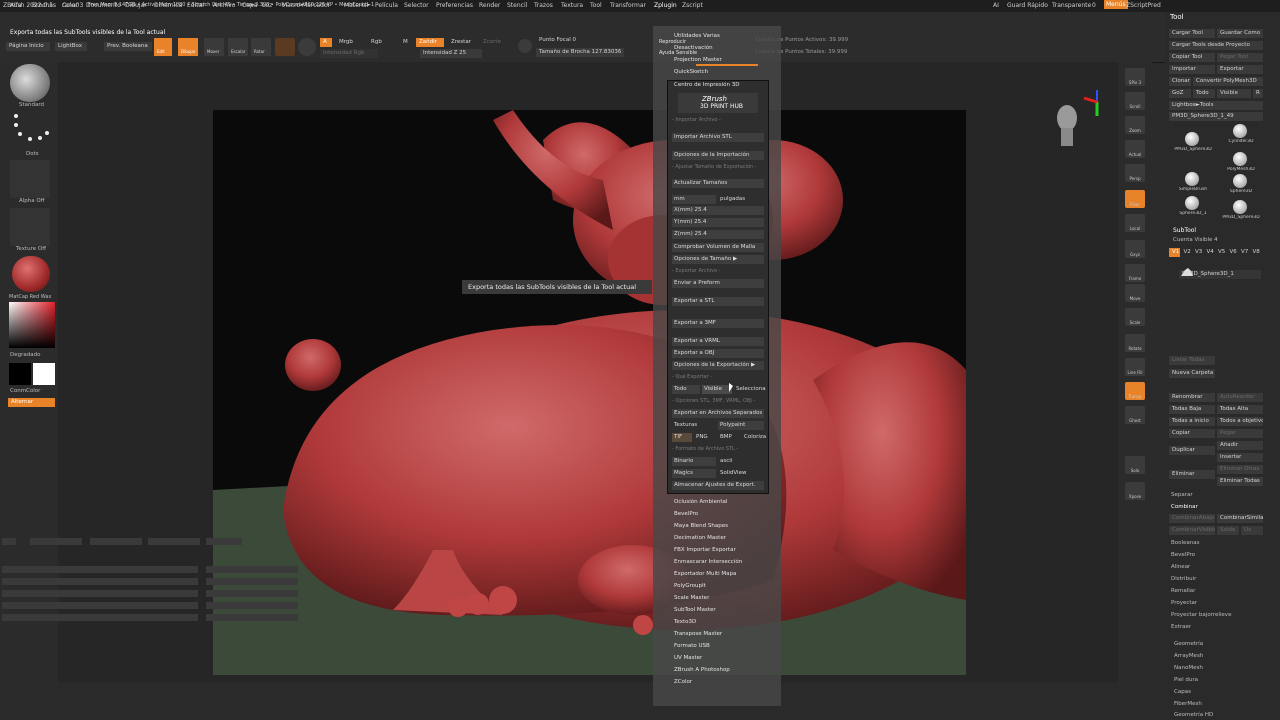  Describe the element at coordinates (1192, 360) in the screenshot. I see `list-all-button: Listar Todas` at that location.